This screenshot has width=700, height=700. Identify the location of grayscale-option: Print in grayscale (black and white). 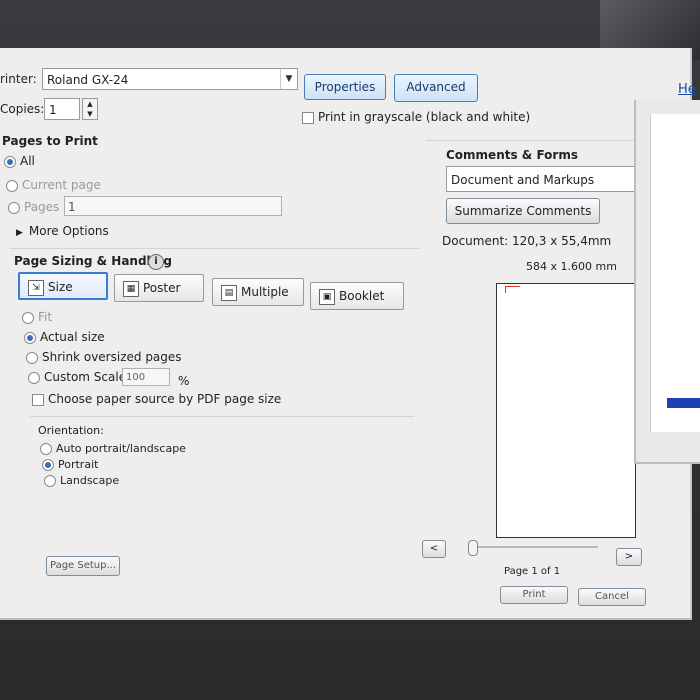
(416, 117).